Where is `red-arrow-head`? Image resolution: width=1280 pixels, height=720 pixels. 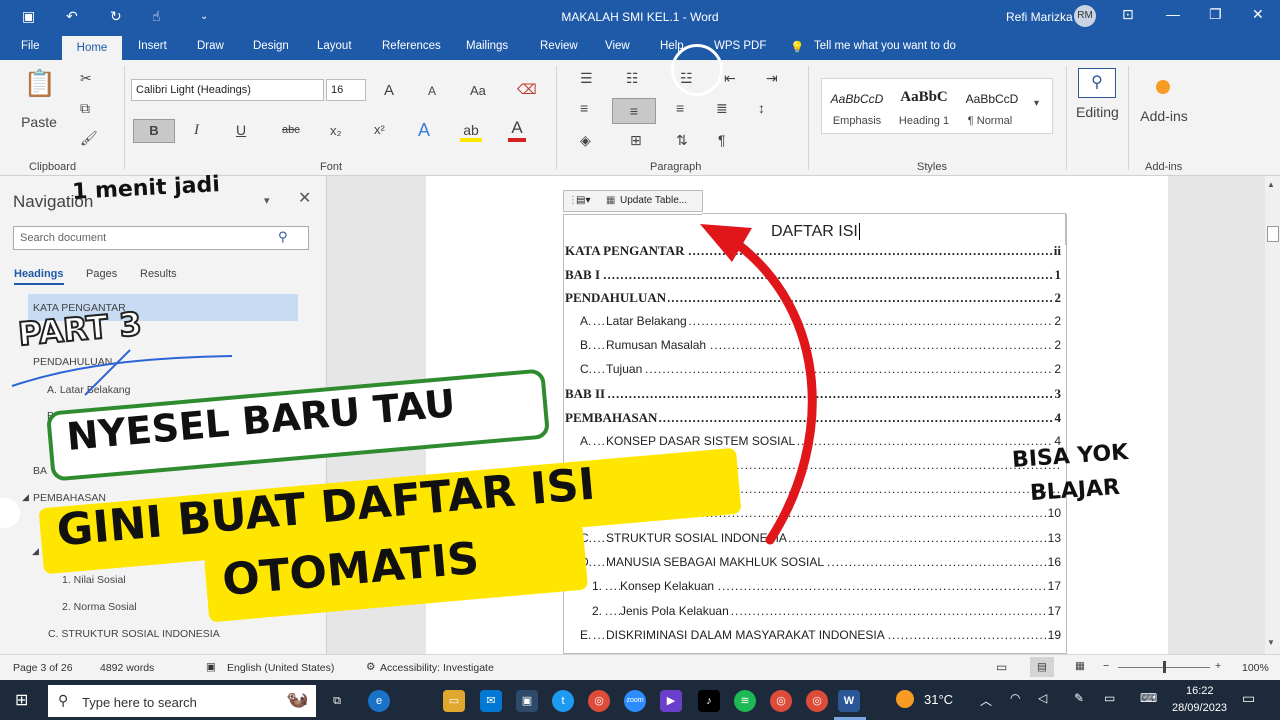 red-arrow-head is located at coordinates (726, 243).